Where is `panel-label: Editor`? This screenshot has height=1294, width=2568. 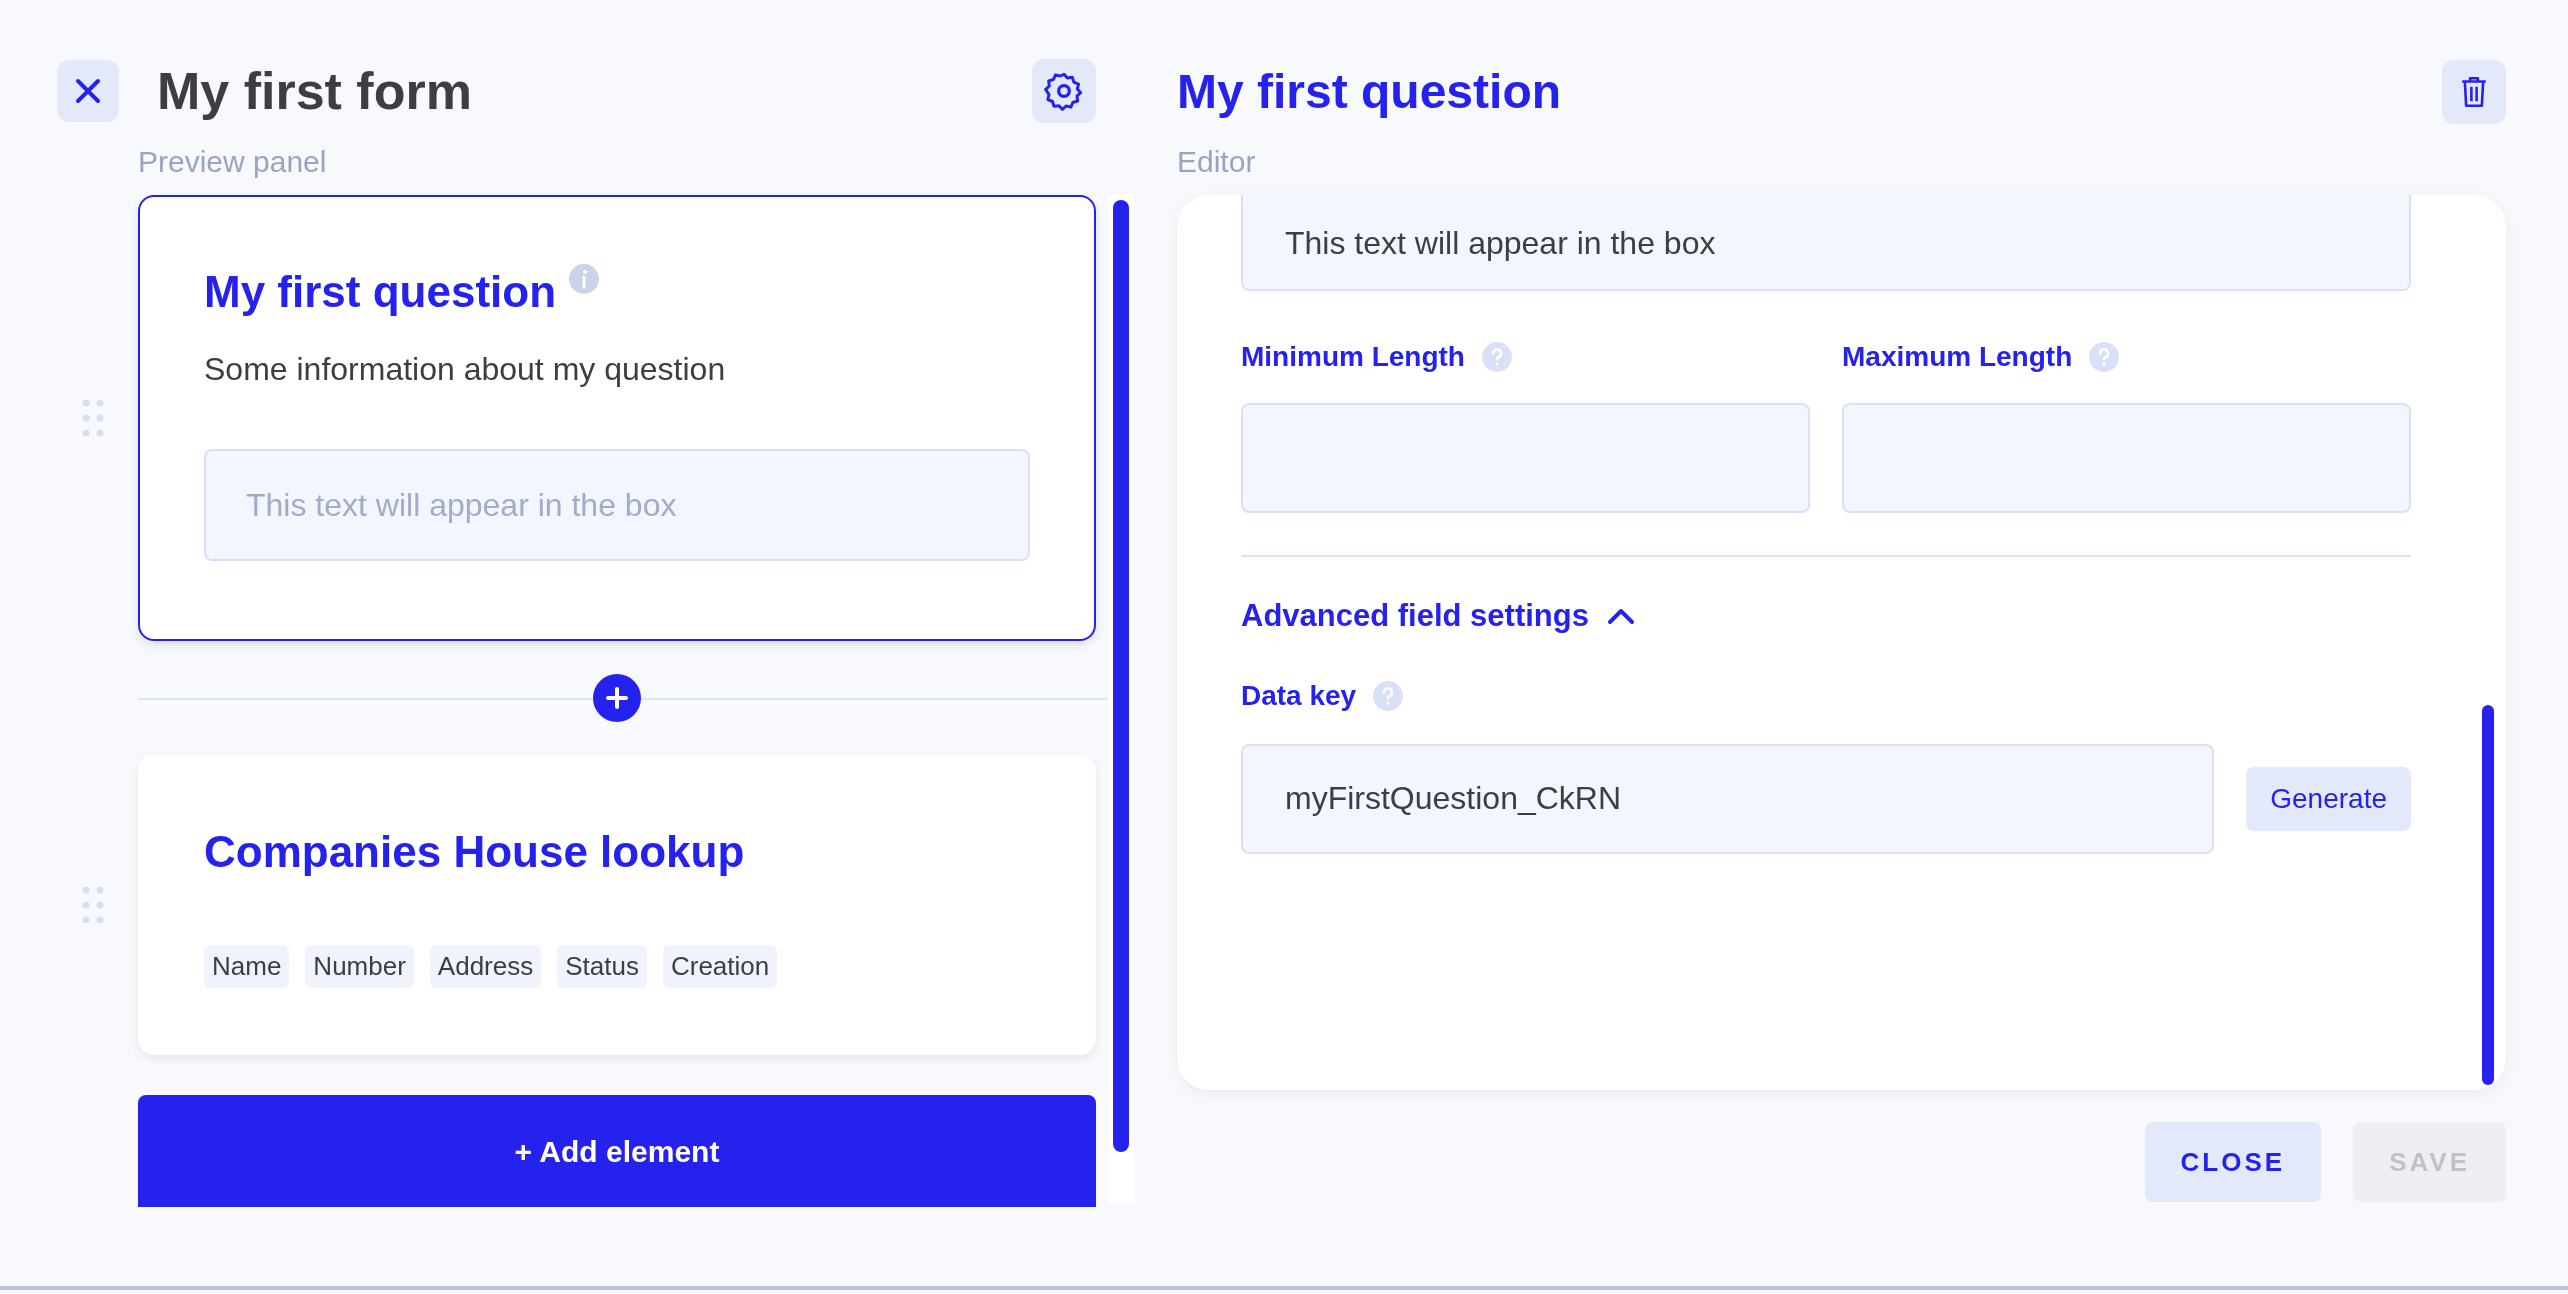
panel-label: Editor is located at coordinates (1217, 162).